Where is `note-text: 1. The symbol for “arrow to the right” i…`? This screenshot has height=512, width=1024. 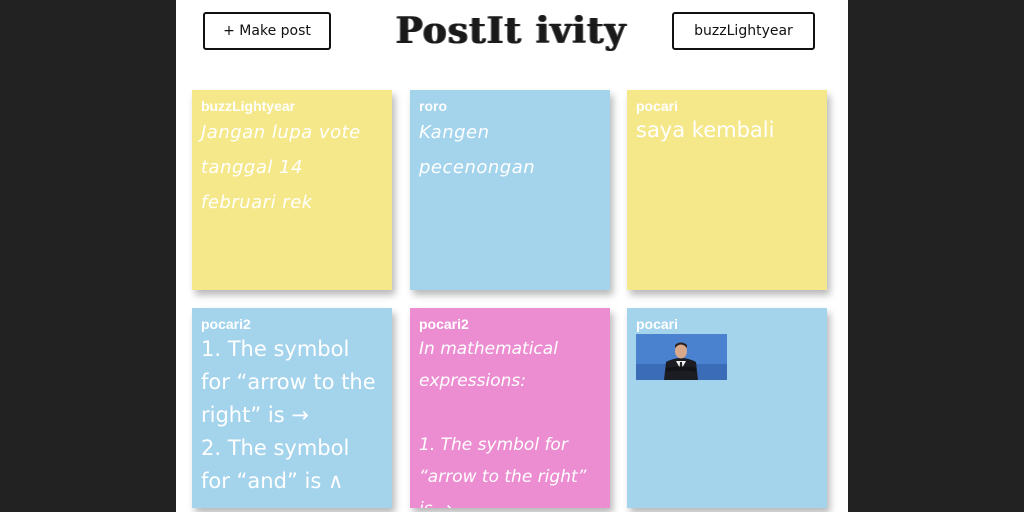 note-text: 1. The symbol for “arrow to the right” i… is located at coordinates (288, 415).